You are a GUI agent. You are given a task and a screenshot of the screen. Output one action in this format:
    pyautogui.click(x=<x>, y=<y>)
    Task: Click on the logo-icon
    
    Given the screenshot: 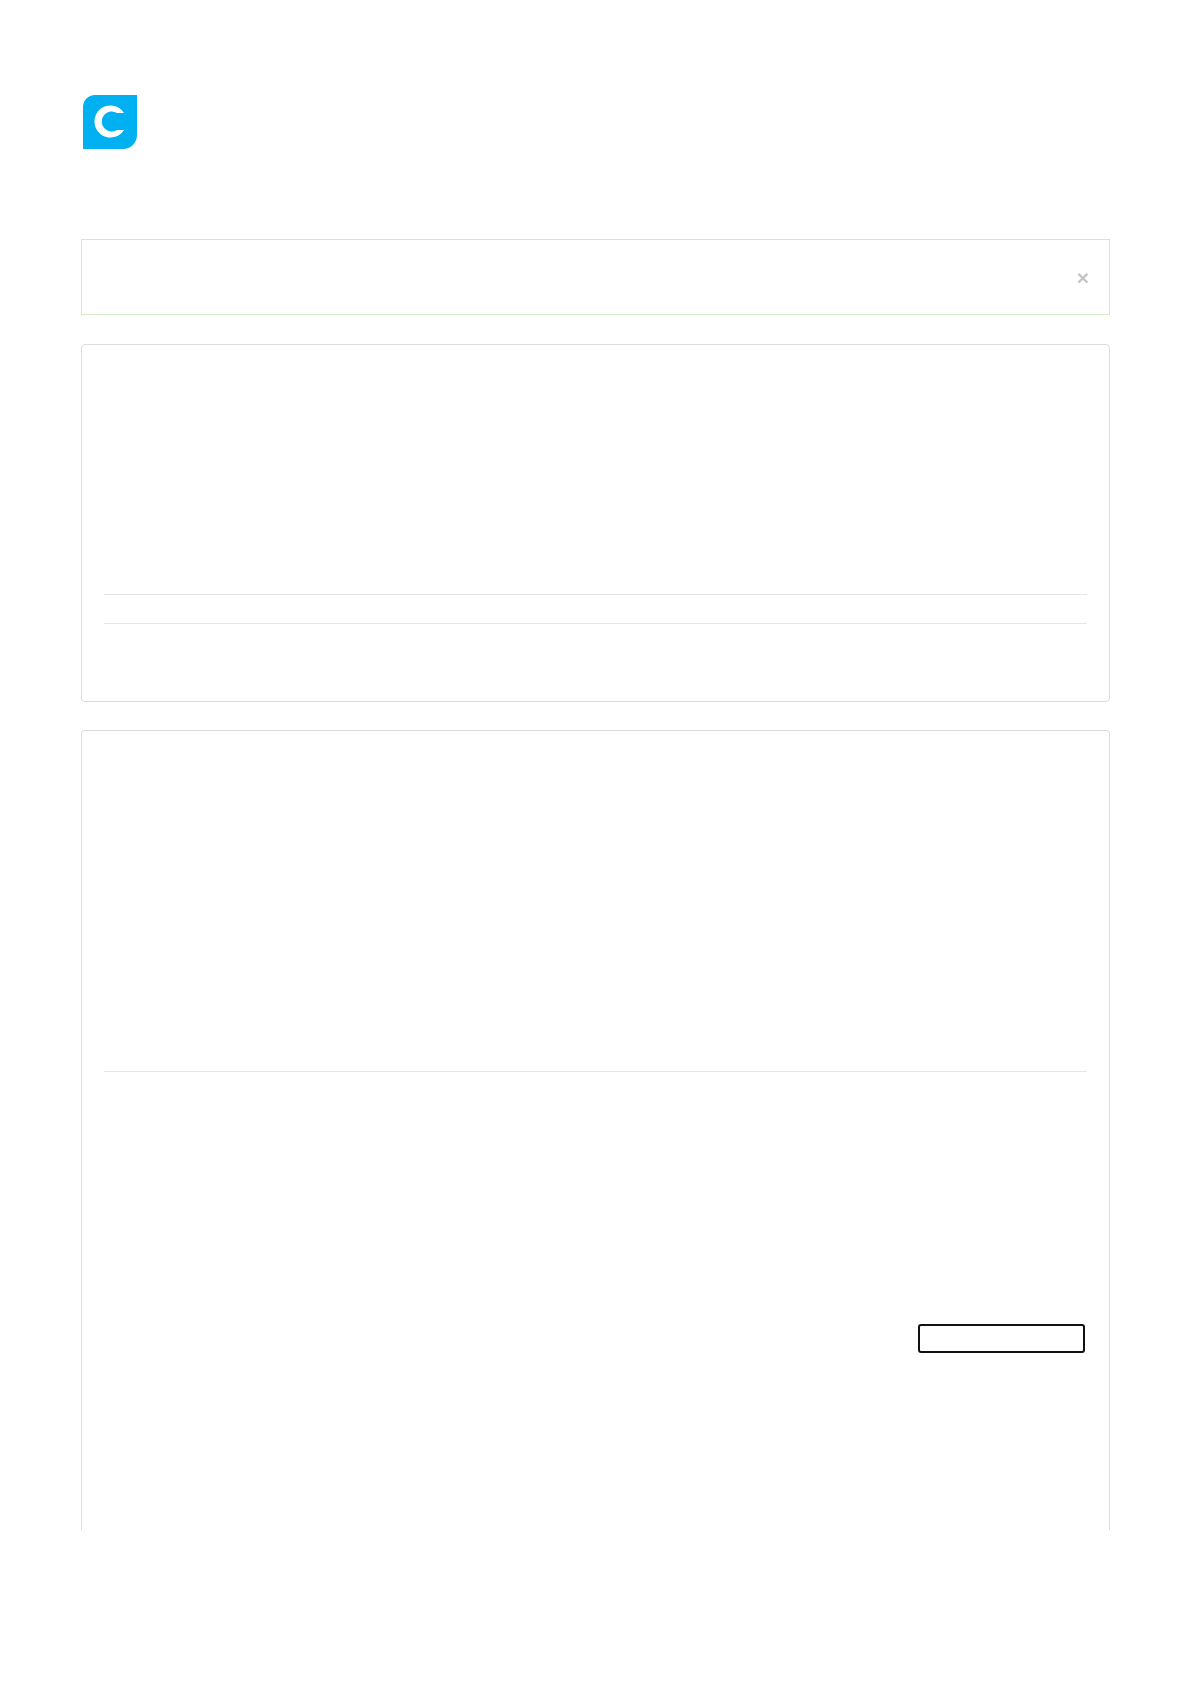 What is the action you would take?
    pyautogui.click(x=110, y=122)
    